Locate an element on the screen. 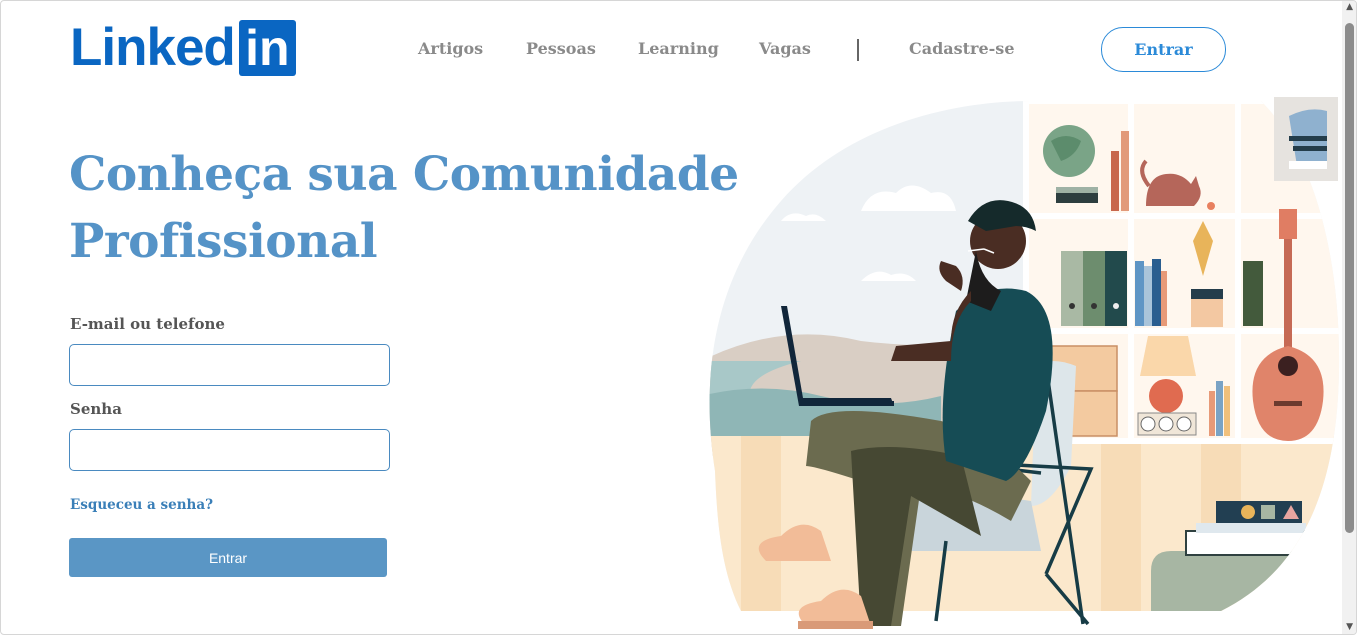 This screenshot has width=1357, height=635. scroll-up-icon: ▲ is located at coordinates (1349, 7).